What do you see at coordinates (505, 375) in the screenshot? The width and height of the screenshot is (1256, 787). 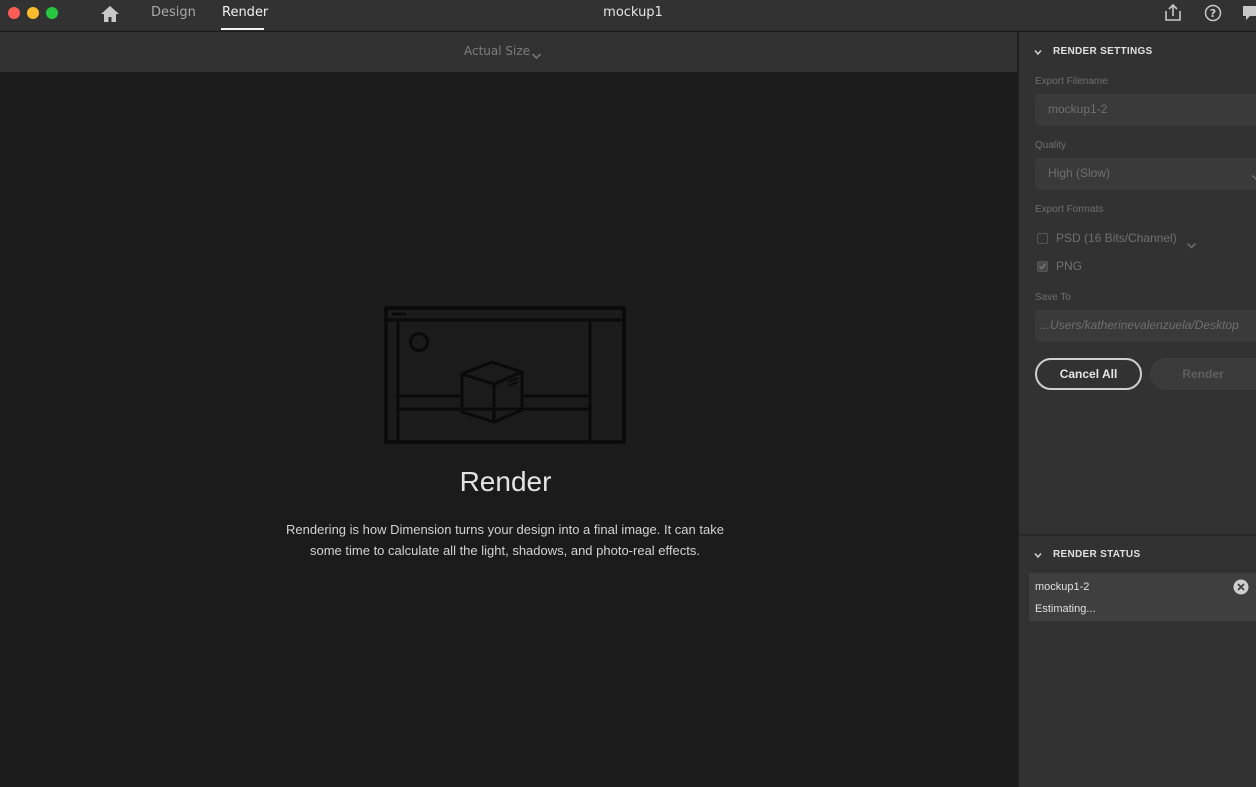 I see `render-illustration-icon` at bounding box center [505, 375].